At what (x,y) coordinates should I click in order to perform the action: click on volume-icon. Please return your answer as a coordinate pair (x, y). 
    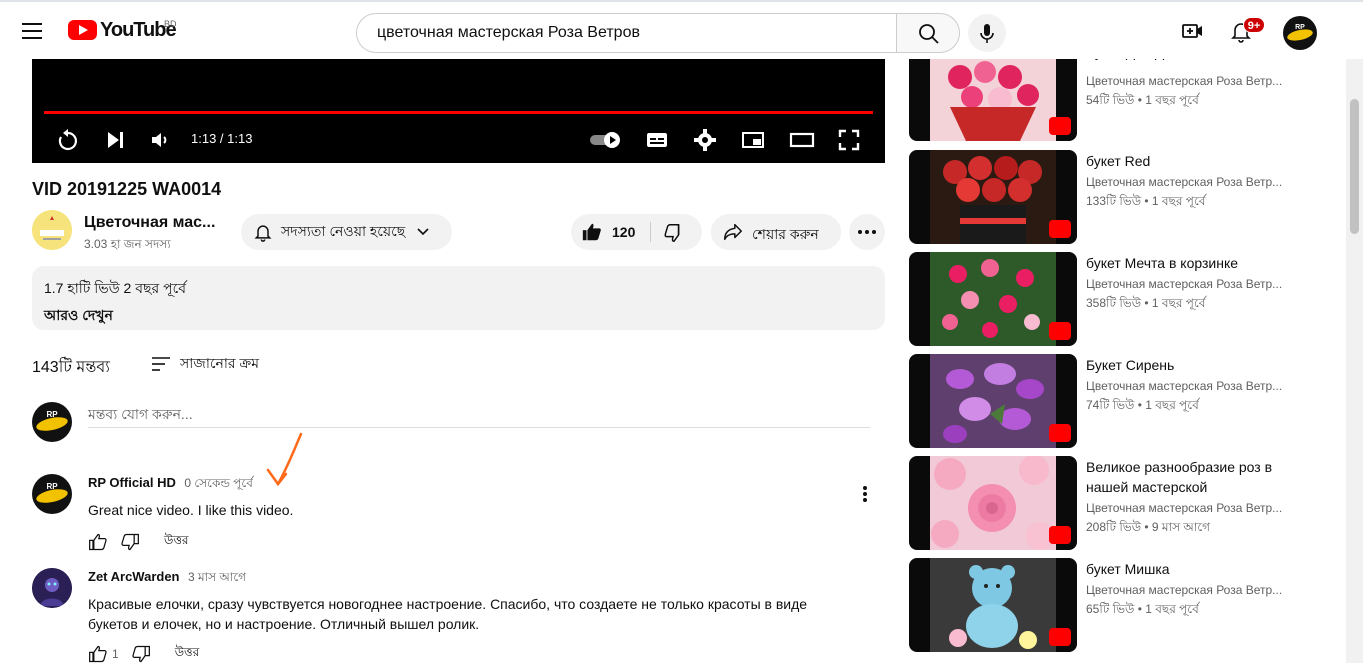
    Looking at the image, I should click on (160, 140).